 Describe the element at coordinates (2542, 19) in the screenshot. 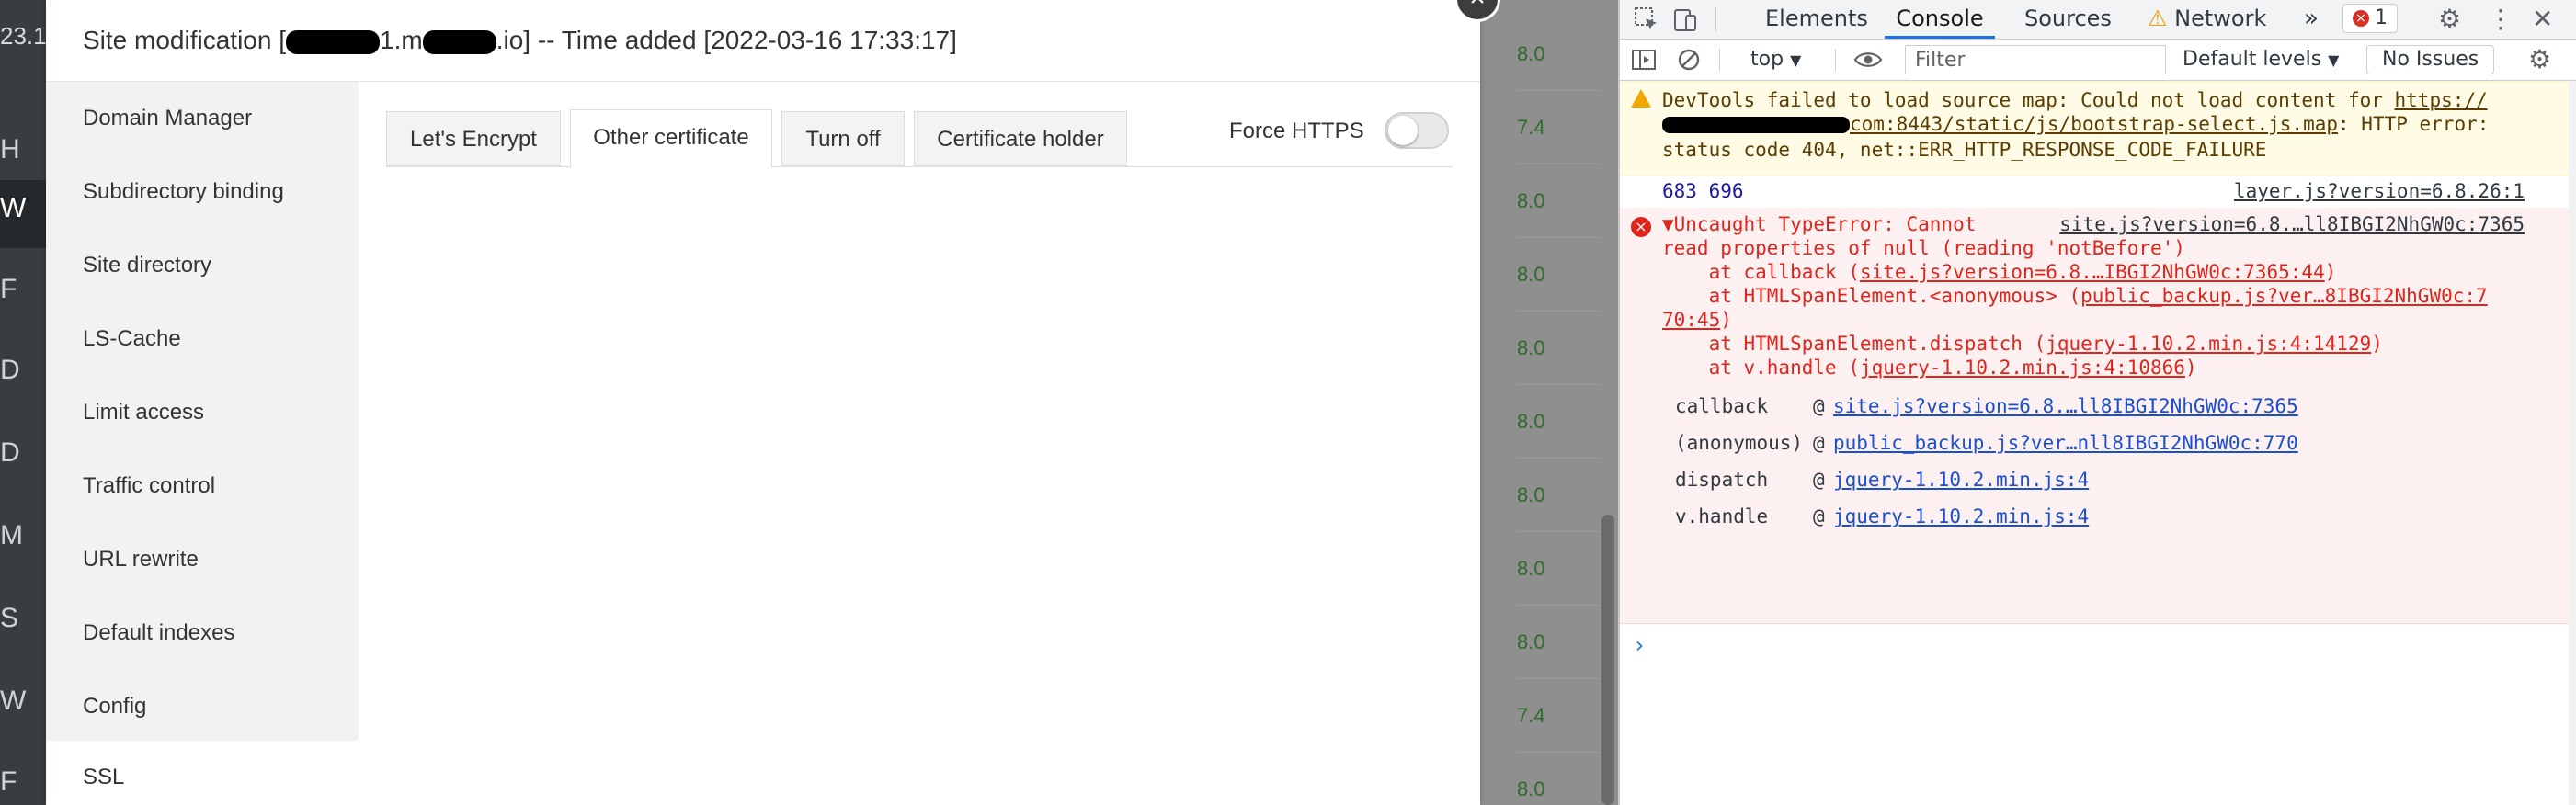

I see `close-icon: ✕` at that location.